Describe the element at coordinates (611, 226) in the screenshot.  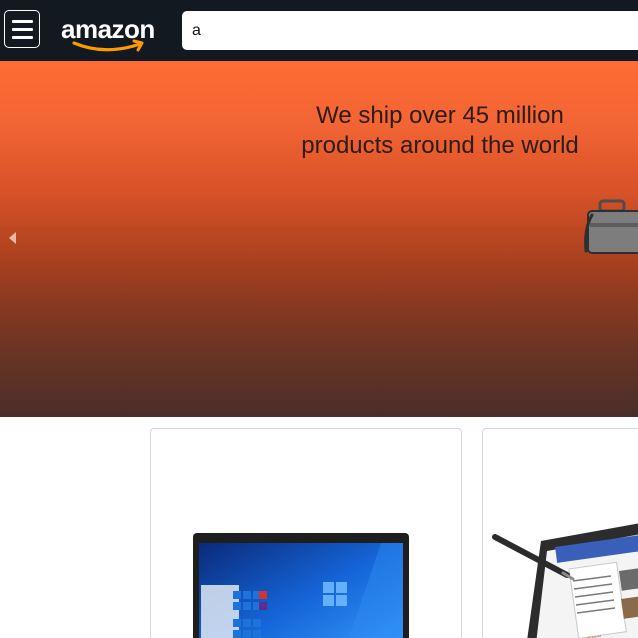
I see `briefcase-icon` at that location.